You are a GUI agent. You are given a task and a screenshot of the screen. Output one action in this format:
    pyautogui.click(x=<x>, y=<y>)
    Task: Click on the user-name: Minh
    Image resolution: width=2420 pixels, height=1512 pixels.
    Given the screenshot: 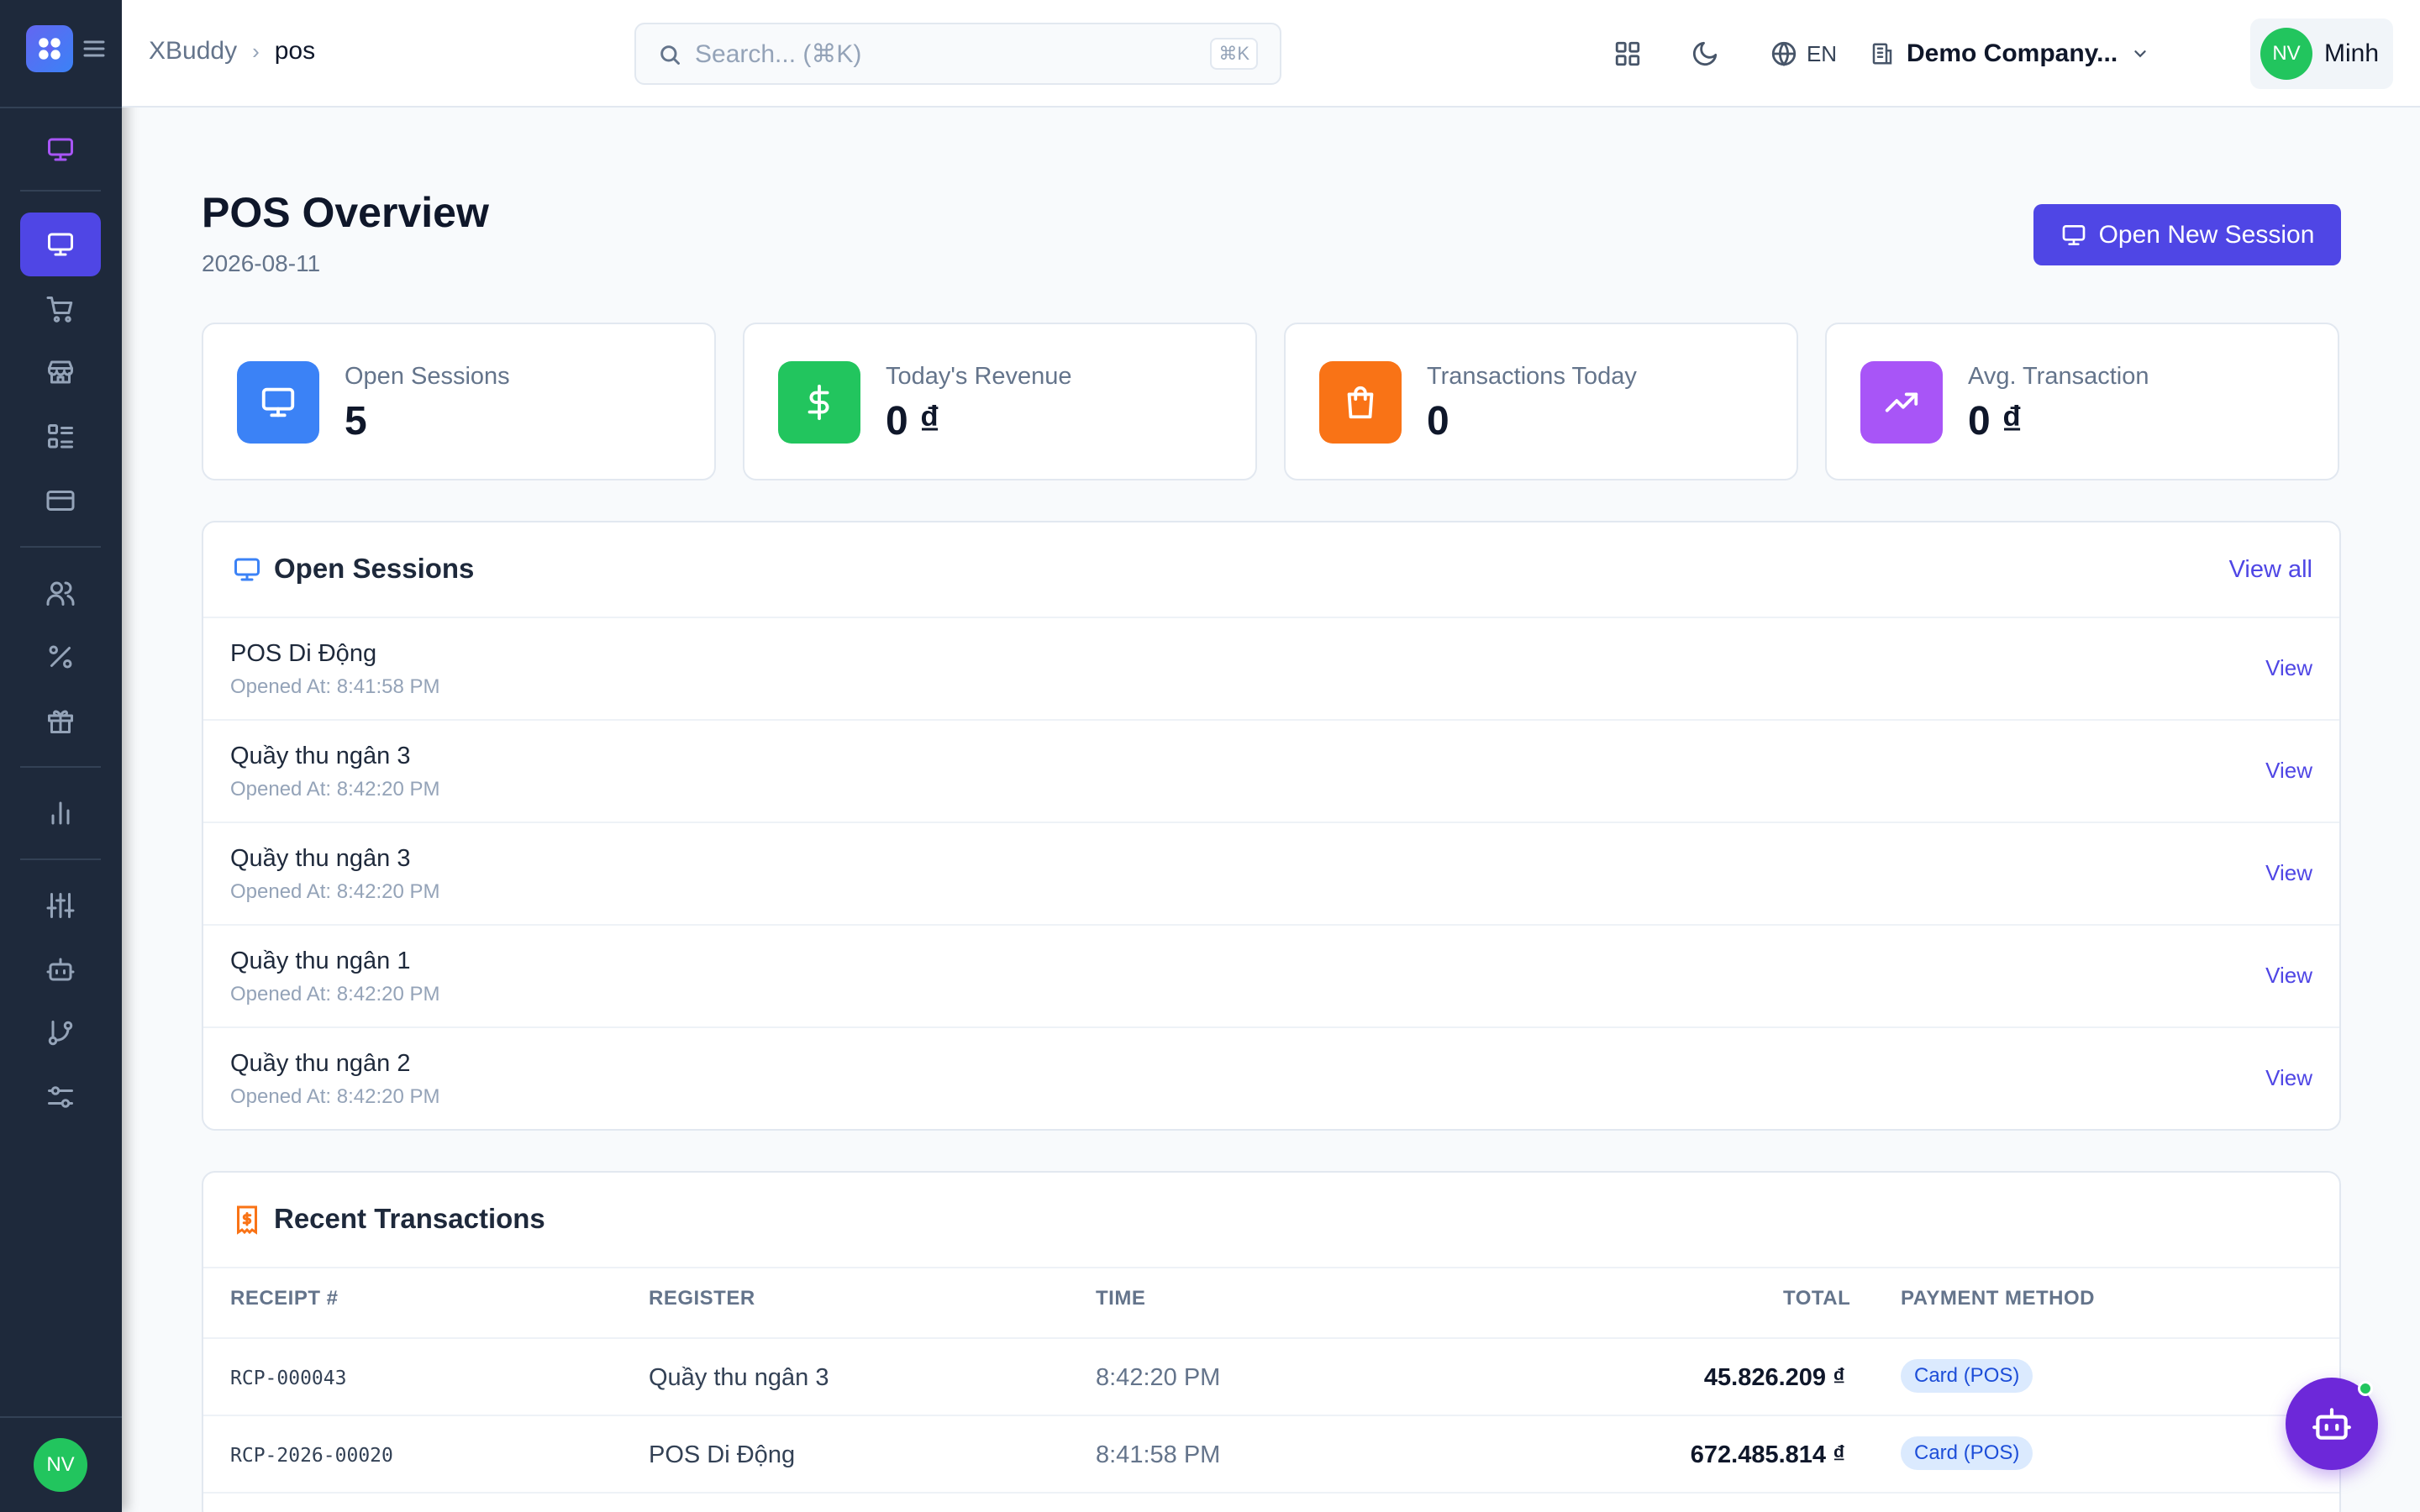 What is the action you would take?
    pyautogui.click(x=2352, y=53)
    